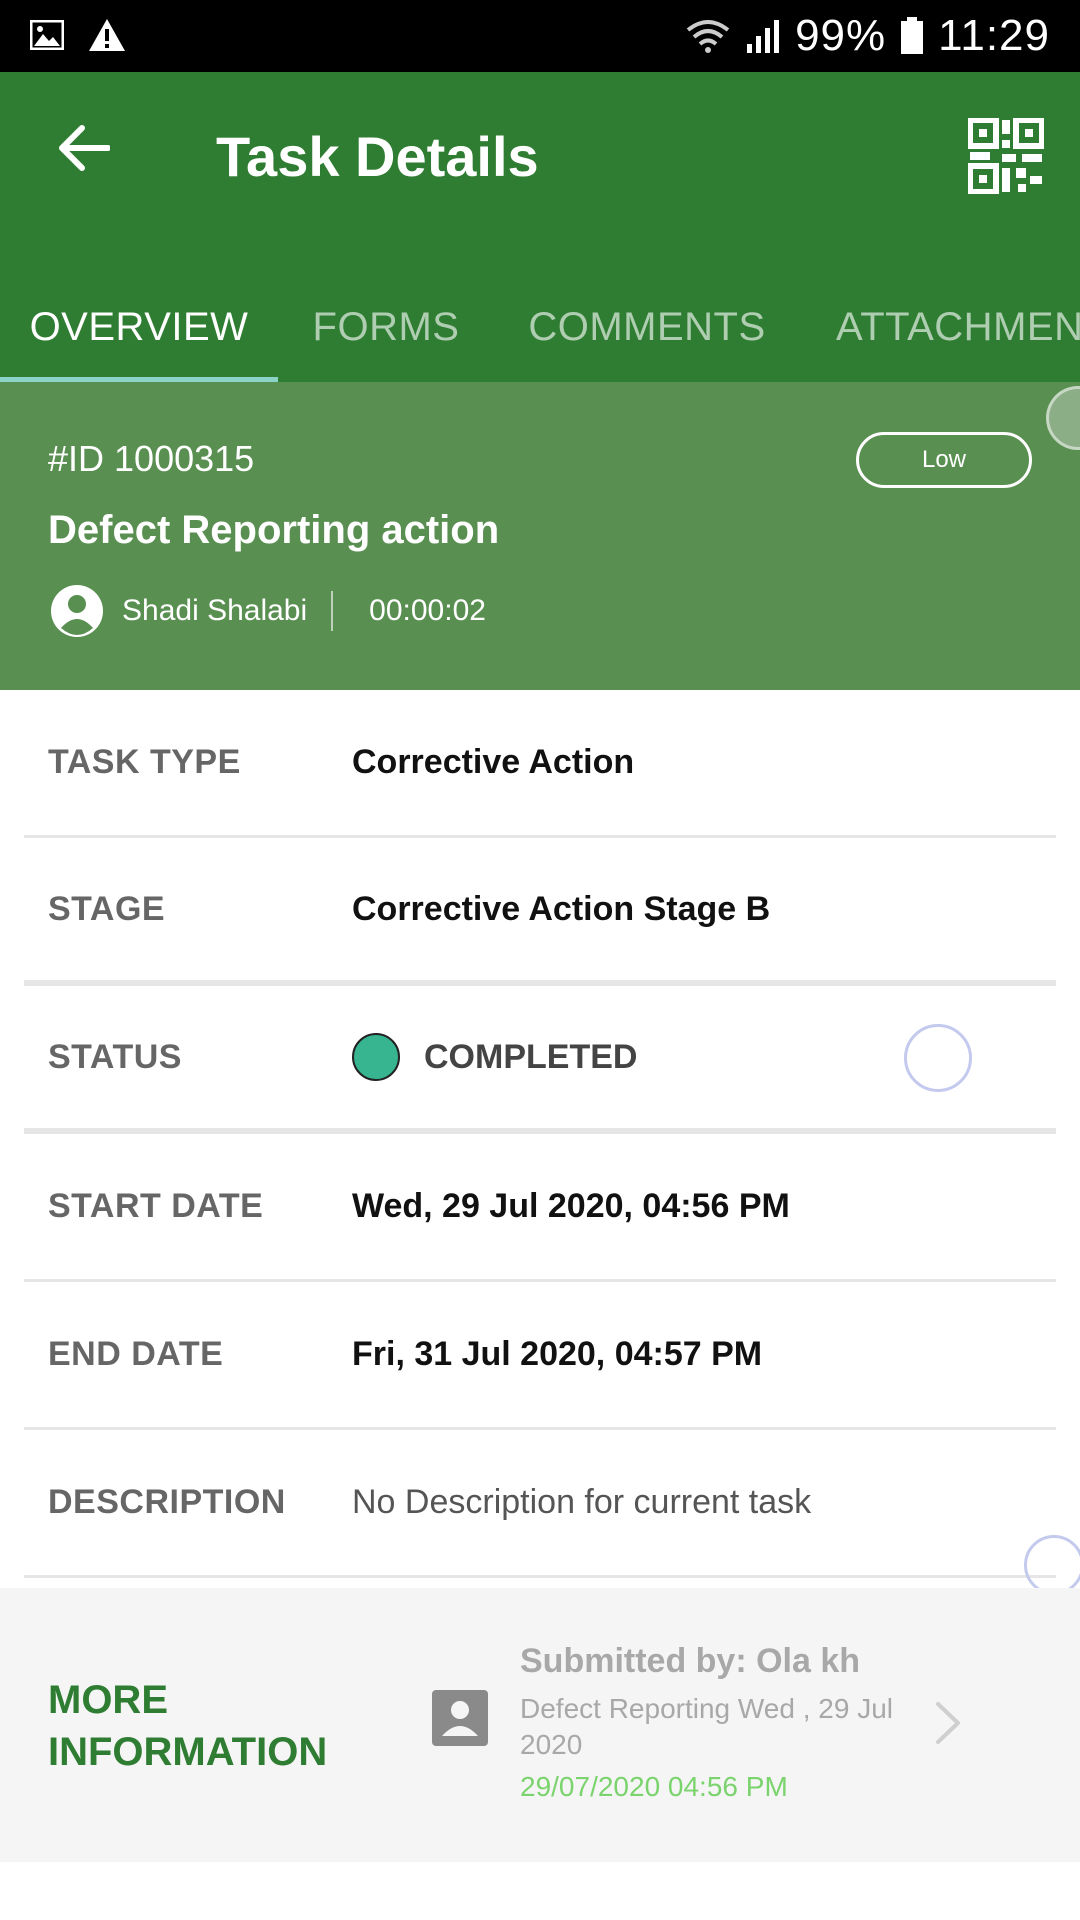 The width and height of the screenshot is (1080, 1920). What do you see at coordinates (144, 762) in the screenshot?
I see `detail-label: TASK TYPE` at bounding box center [144, 762].